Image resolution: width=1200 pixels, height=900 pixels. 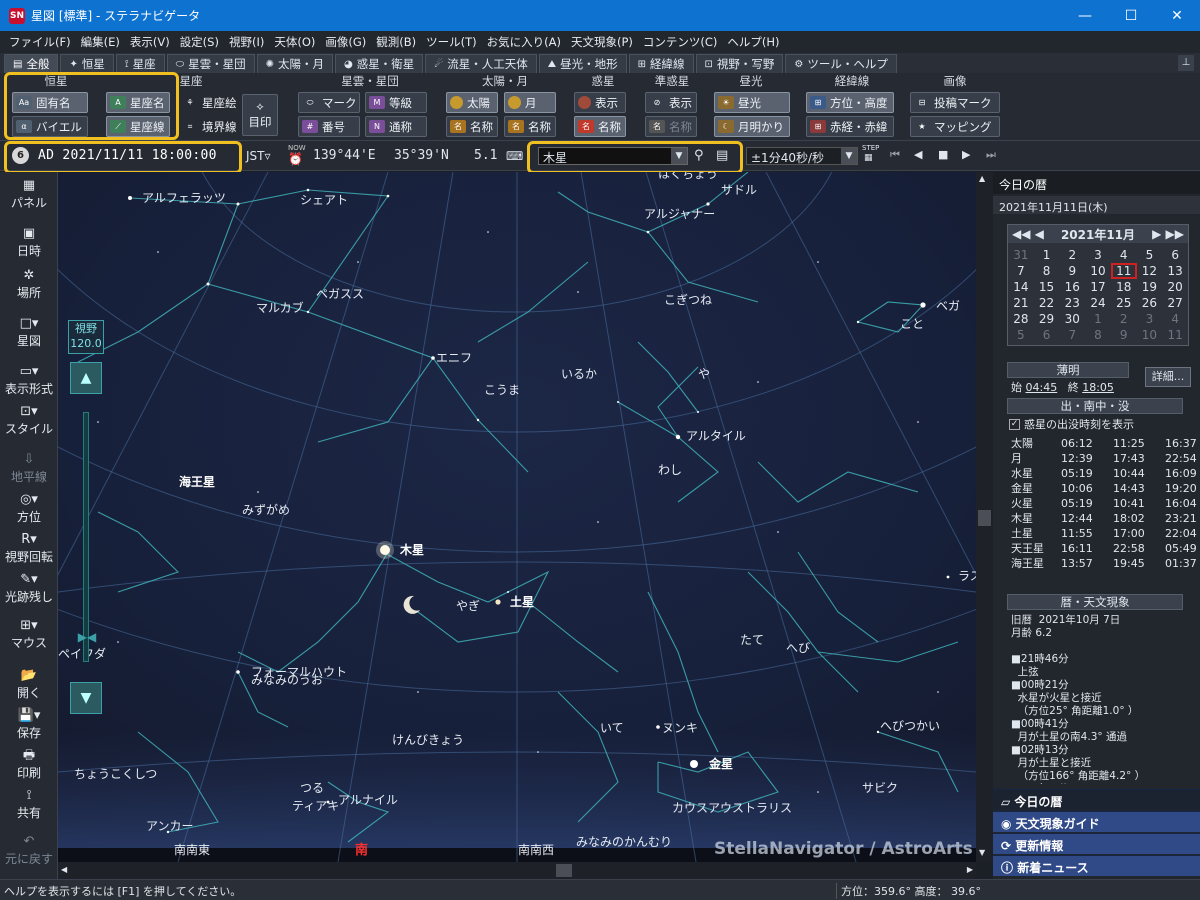 What do you see at coordinates (344, 155) in the screenshot?
I see `longitude: 139°44'E` at bounding box center [344, 155].